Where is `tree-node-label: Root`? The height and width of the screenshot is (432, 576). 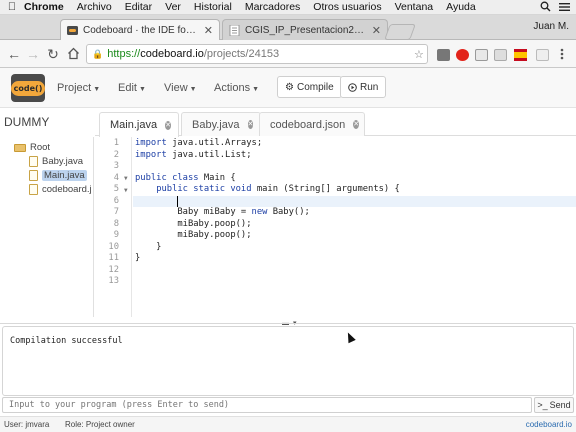
tree-node-label: Root is located at coordinates (40, 147).